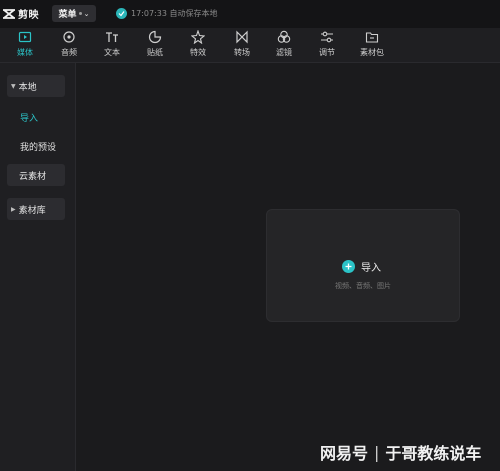 This screenshot has height=471, width=500. What do you see at coordinates (327, 45) in the screenshot?
I see `tab-adjust: 调节` at bounding box center [327, 45].